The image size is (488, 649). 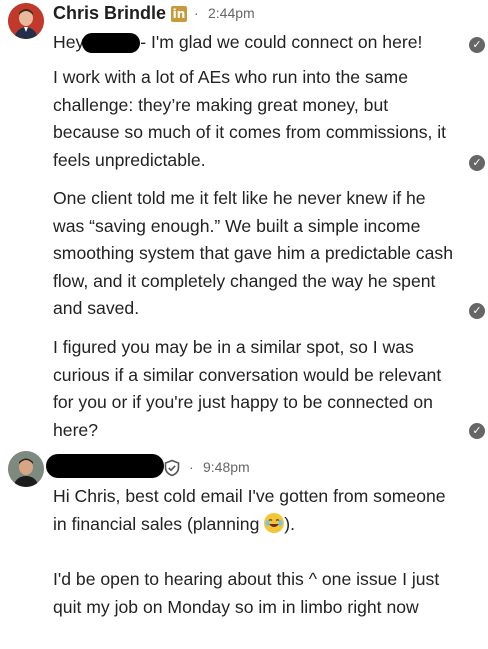 What do you see at coordinates (111, 43) in the screenshot?
I see `redacted-name` at bounding box center [111, 43].